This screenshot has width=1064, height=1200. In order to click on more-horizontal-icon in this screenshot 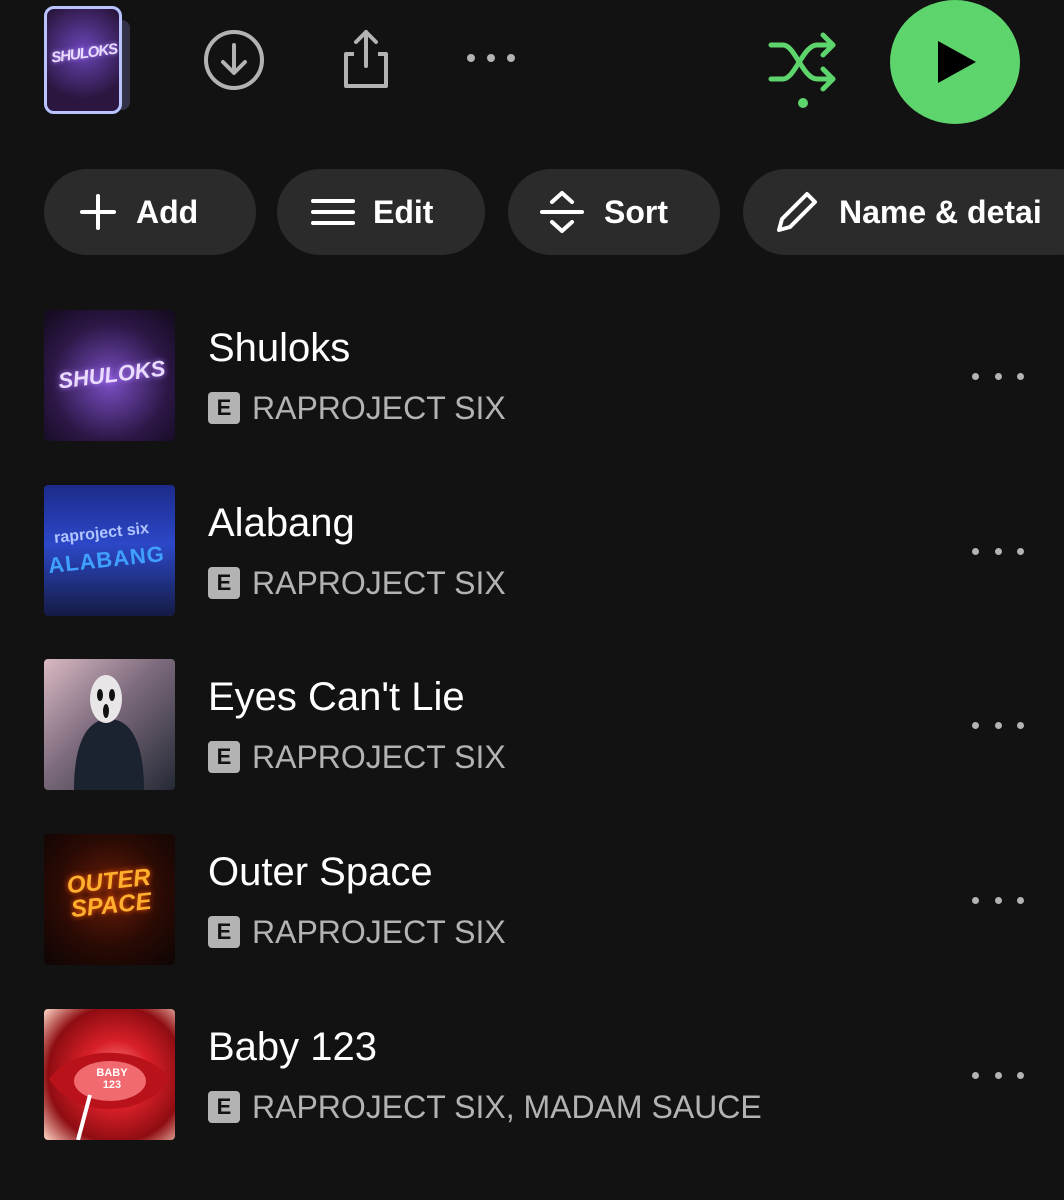, I will do `click(491, 58)`.